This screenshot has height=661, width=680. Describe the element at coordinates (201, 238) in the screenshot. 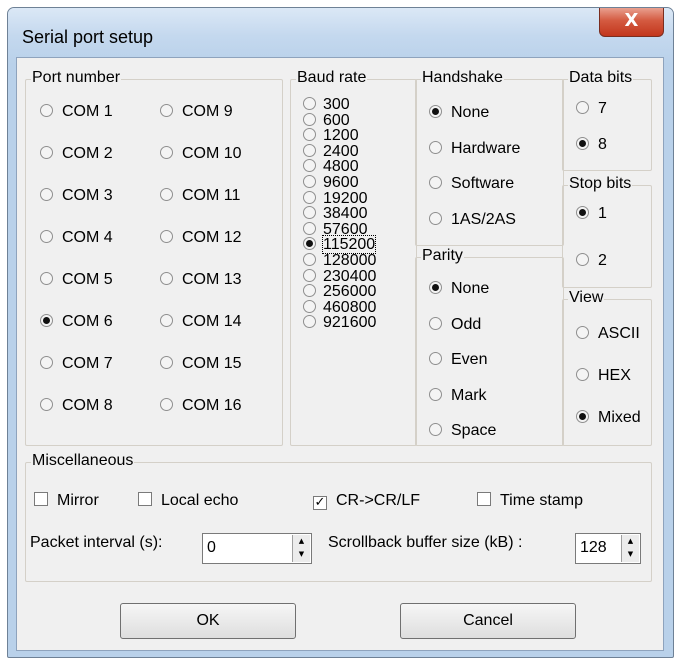

I see `port-radio-com-12: COM 12` at that location.